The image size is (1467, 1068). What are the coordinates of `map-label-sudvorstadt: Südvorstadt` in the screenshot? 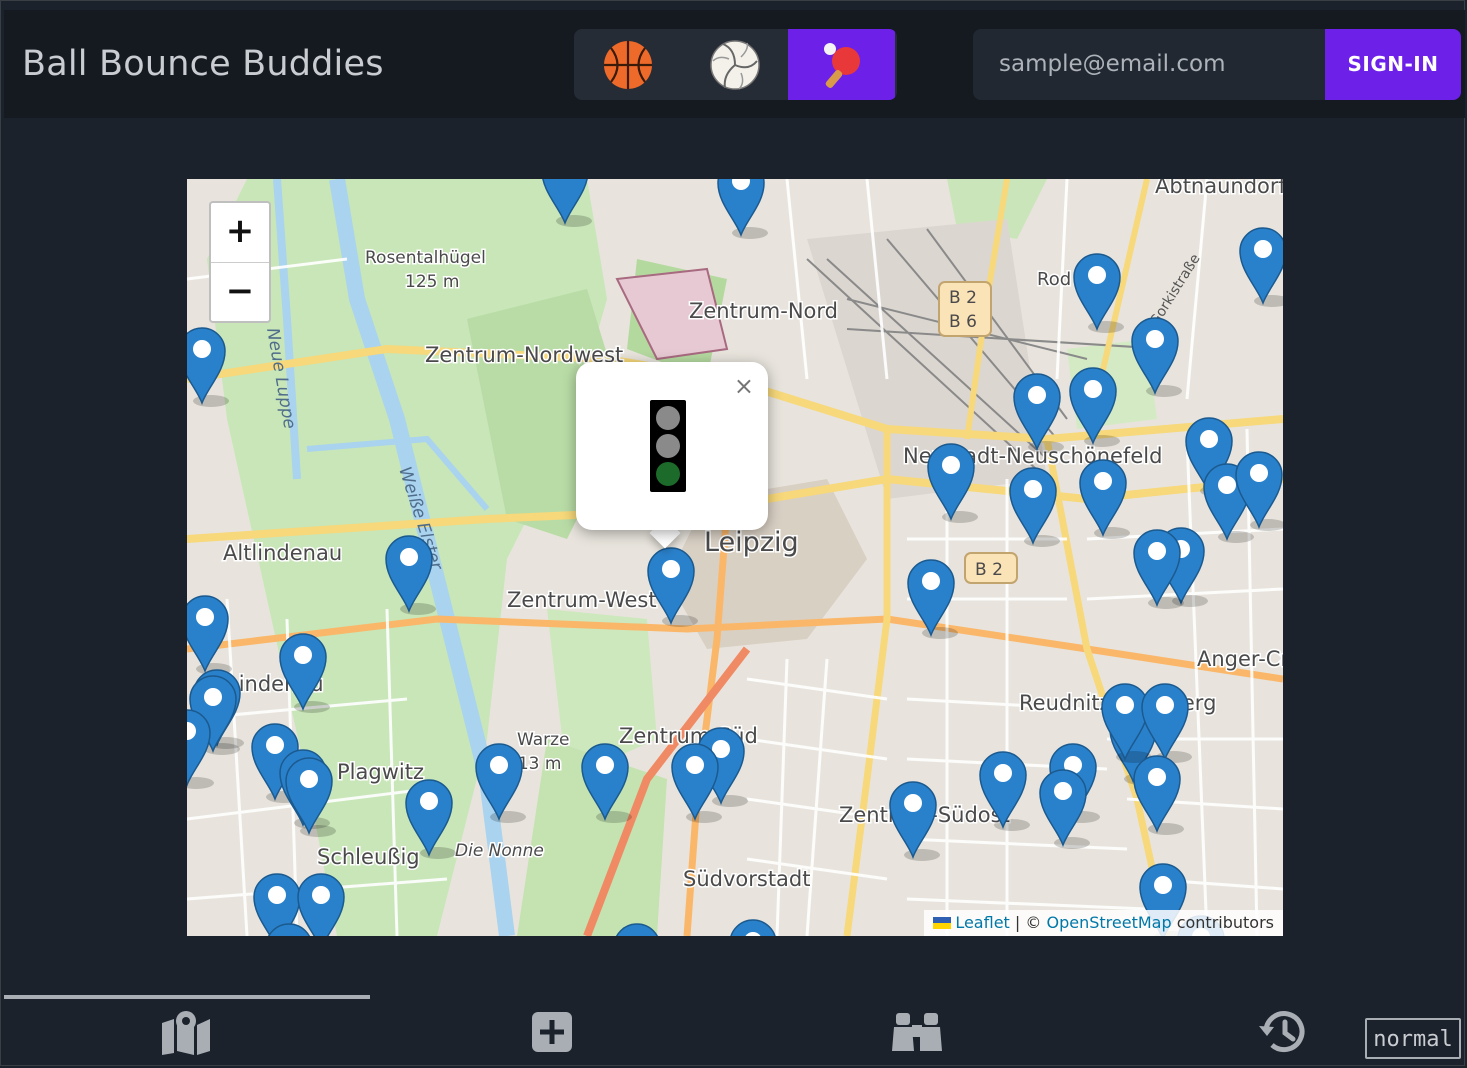 It's located at (747, 879).